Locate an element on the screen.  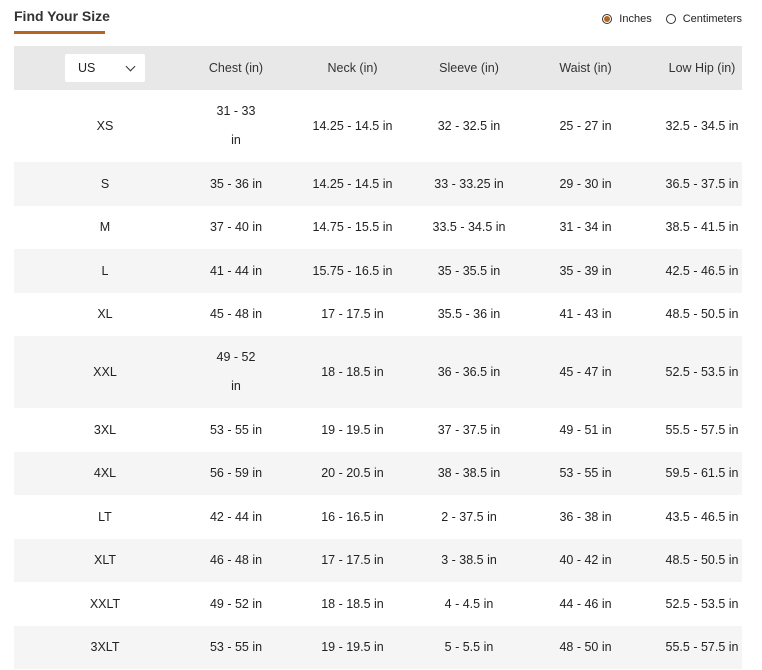
chest-cell: 31 - 33 in is located at coordinates (236, 126).